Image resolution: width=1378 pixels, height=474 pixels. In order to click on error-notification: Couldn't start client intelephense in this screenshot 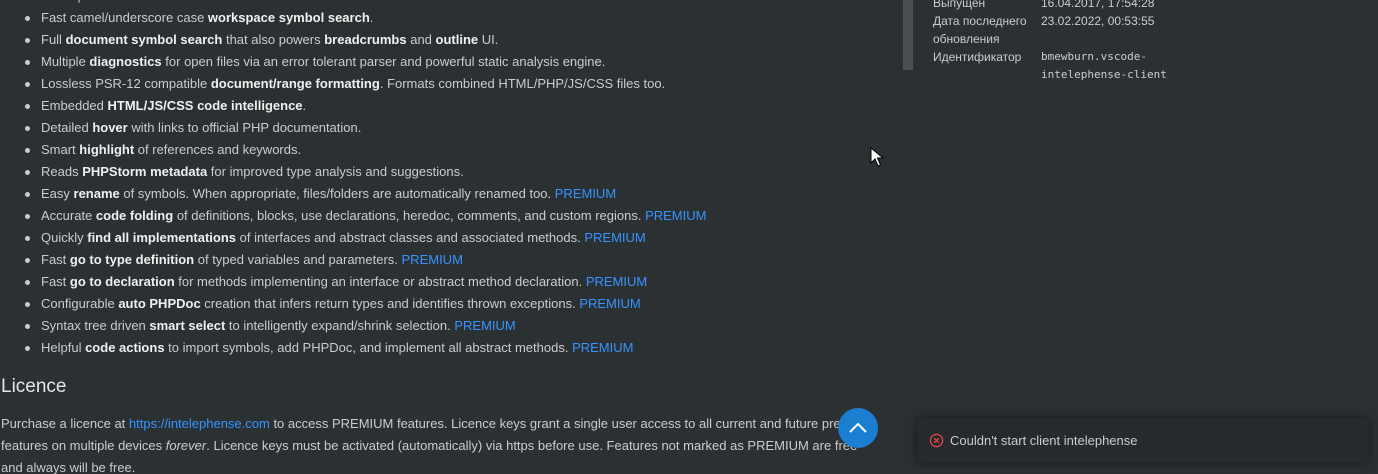, I will do `click(1143, 440)`.